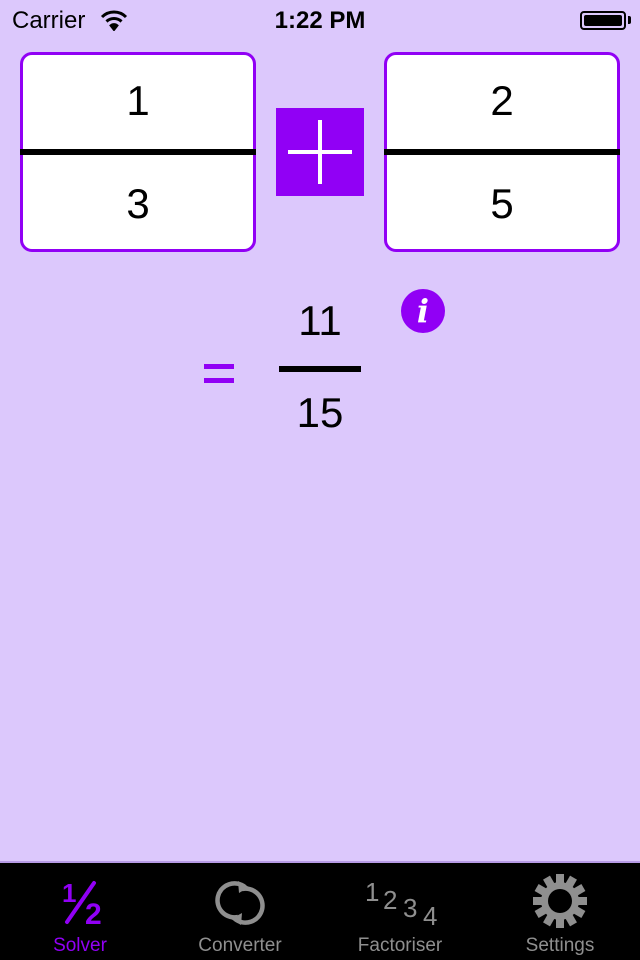  Describe the element at coordinates (320, 412) in the screenshot. I see `result-denominator: 15` at that location.